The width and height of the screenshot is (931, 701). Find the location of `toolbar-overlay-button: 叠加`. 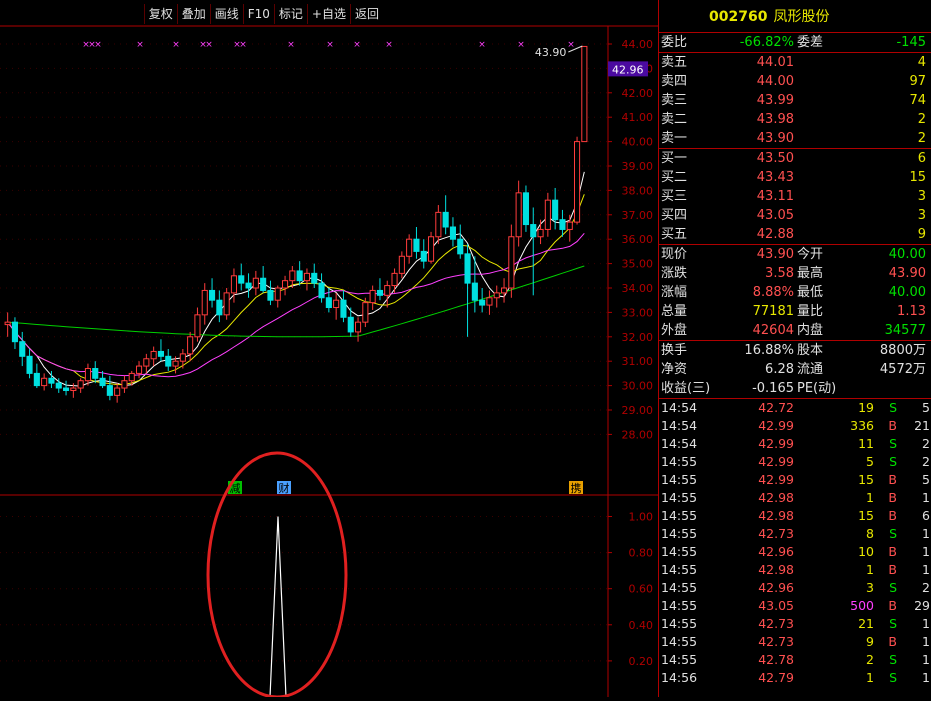

toolbar-overlay-button: 叠加 is located at coordinates (193, 14).